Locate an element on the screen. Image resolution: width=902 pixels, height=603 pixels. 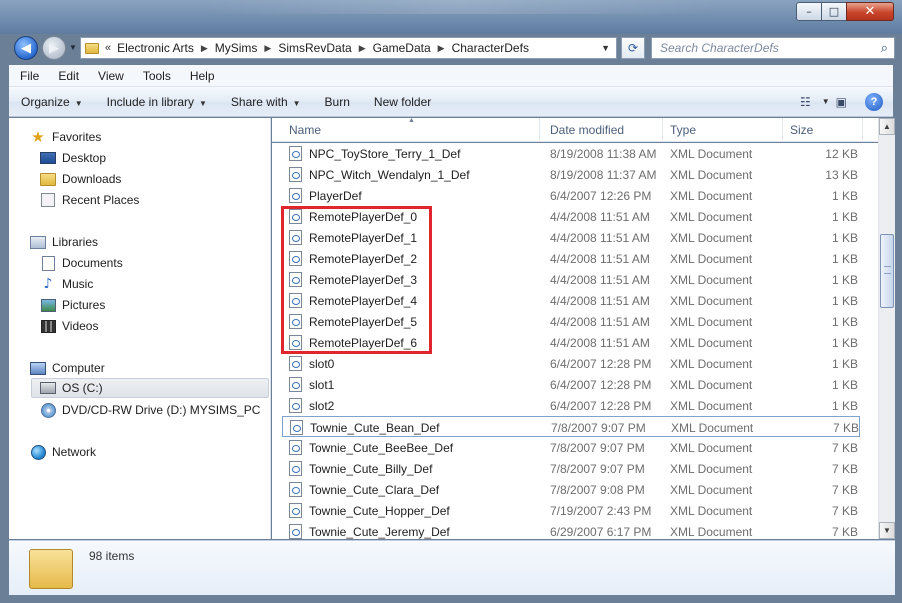
file-name-cell: Townie_Cute_Billy_Def is located at coordinates (360, 468).